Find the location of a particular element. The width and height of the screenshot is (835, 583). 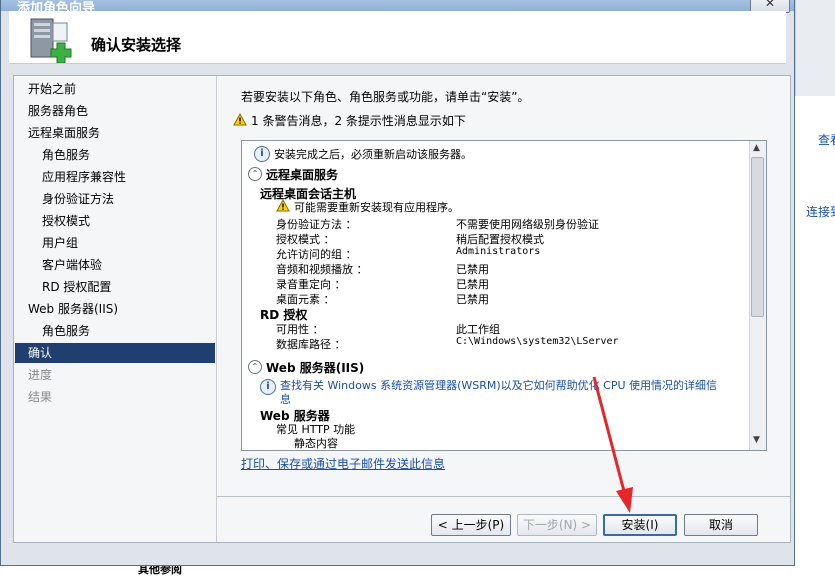

step-authentication-method: 身份验证方法 is located at coordinates (78, 199).